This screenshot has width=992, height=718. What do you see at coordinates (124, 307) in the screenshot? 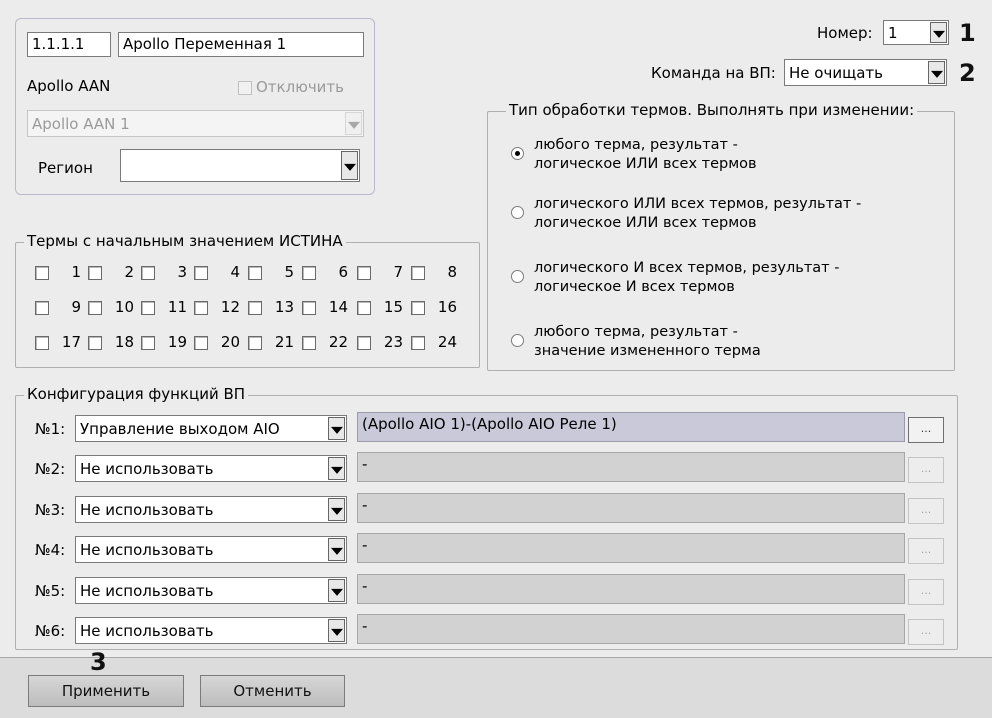
I see `term-label: 10` at bounding box center [124, 307].